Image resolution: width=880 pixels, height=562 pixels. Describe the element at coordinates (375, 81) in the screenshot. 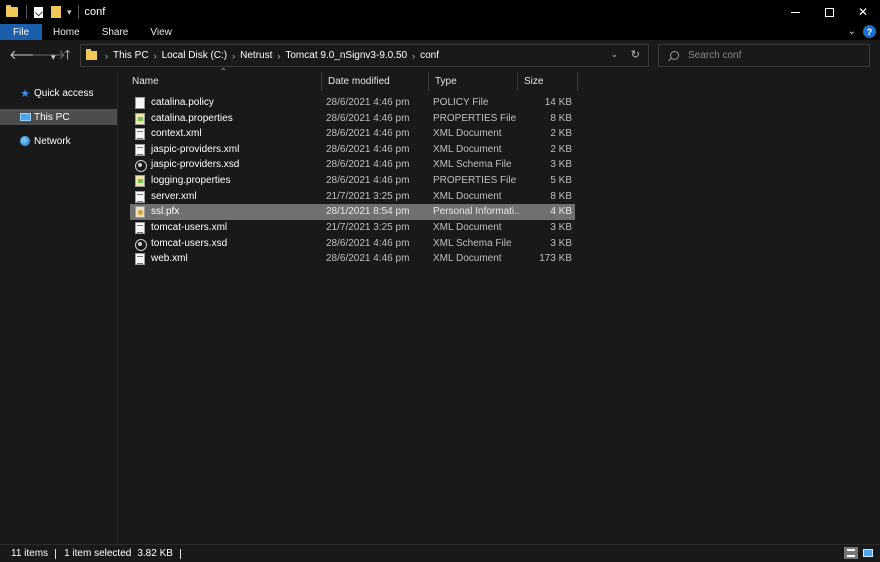

I see `column-header-date: Date modified` at that location.